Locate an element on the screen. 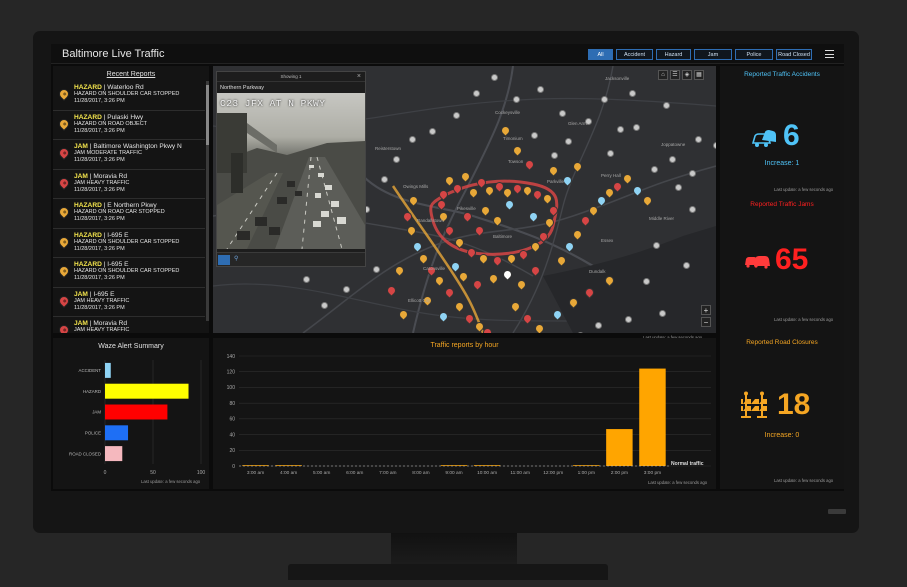  report-list-scrollbar is located at coordinates (207, 201).